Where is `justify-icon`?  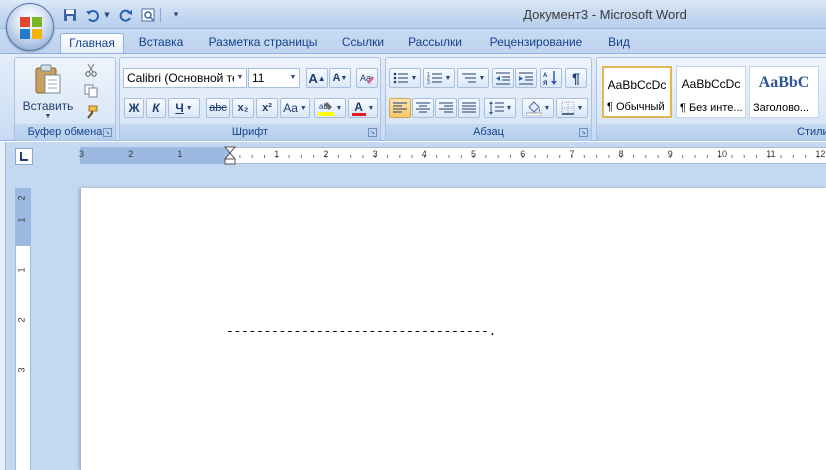
justify-icon is located at coordinates (469, 107).